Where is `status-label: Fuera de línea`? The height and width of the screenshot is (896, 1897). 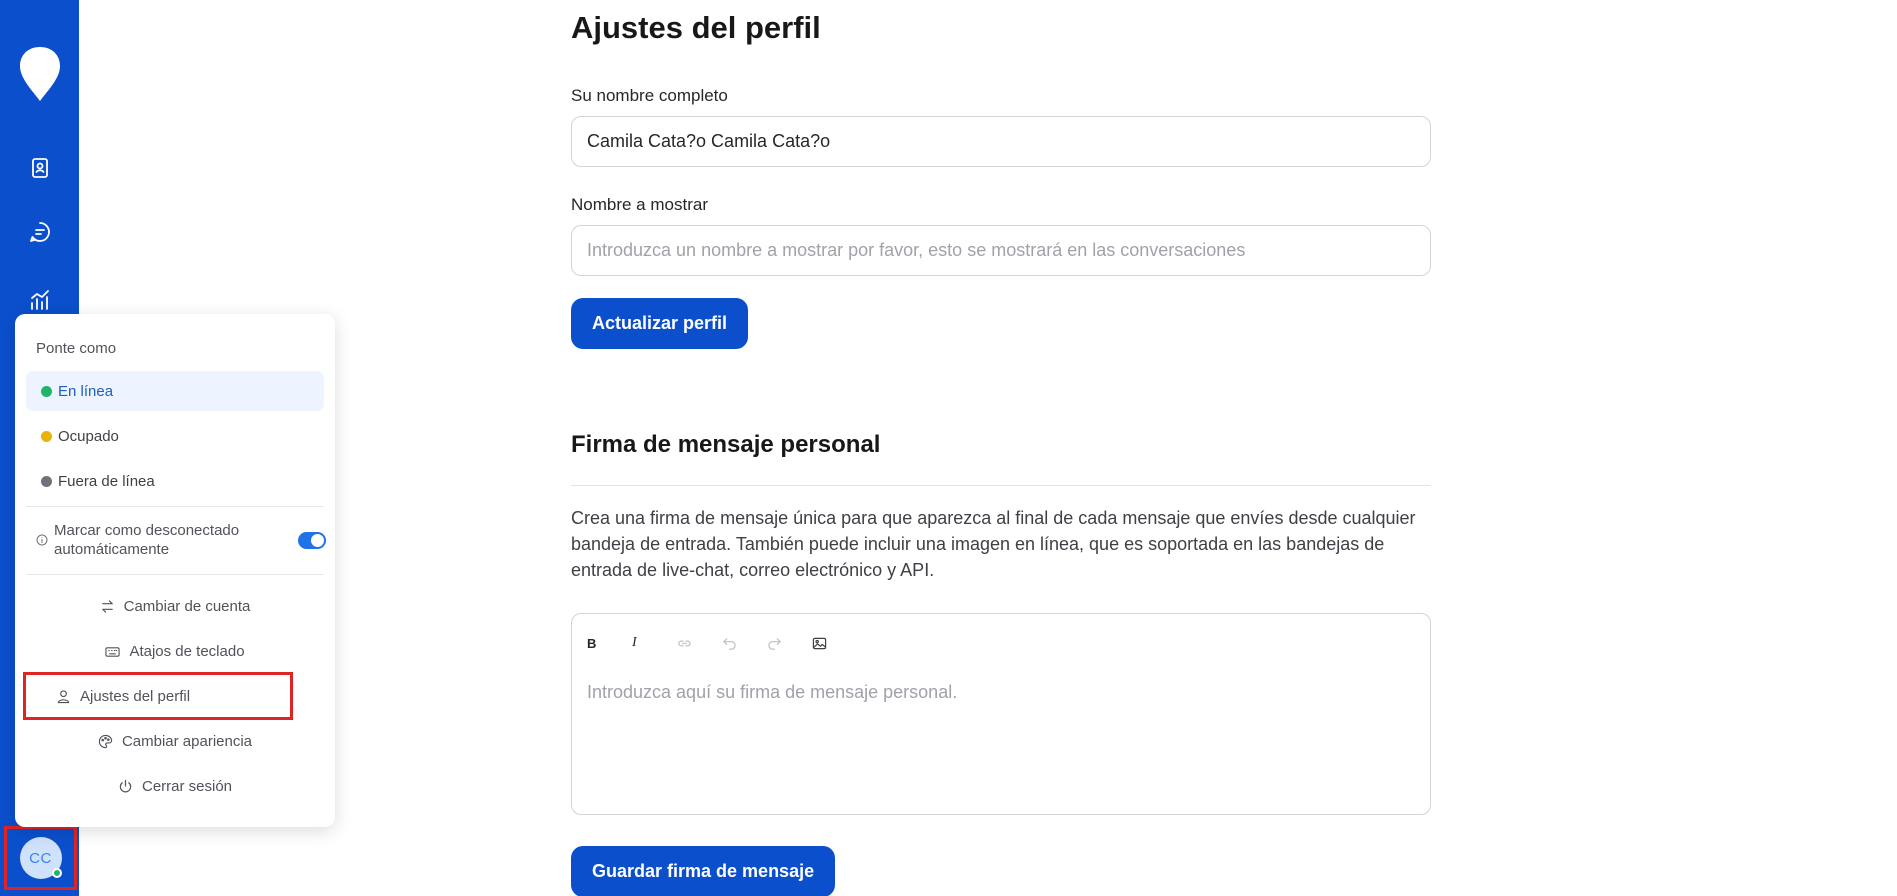
status-label: Fuera de línea is located at coordinates (106, 481).